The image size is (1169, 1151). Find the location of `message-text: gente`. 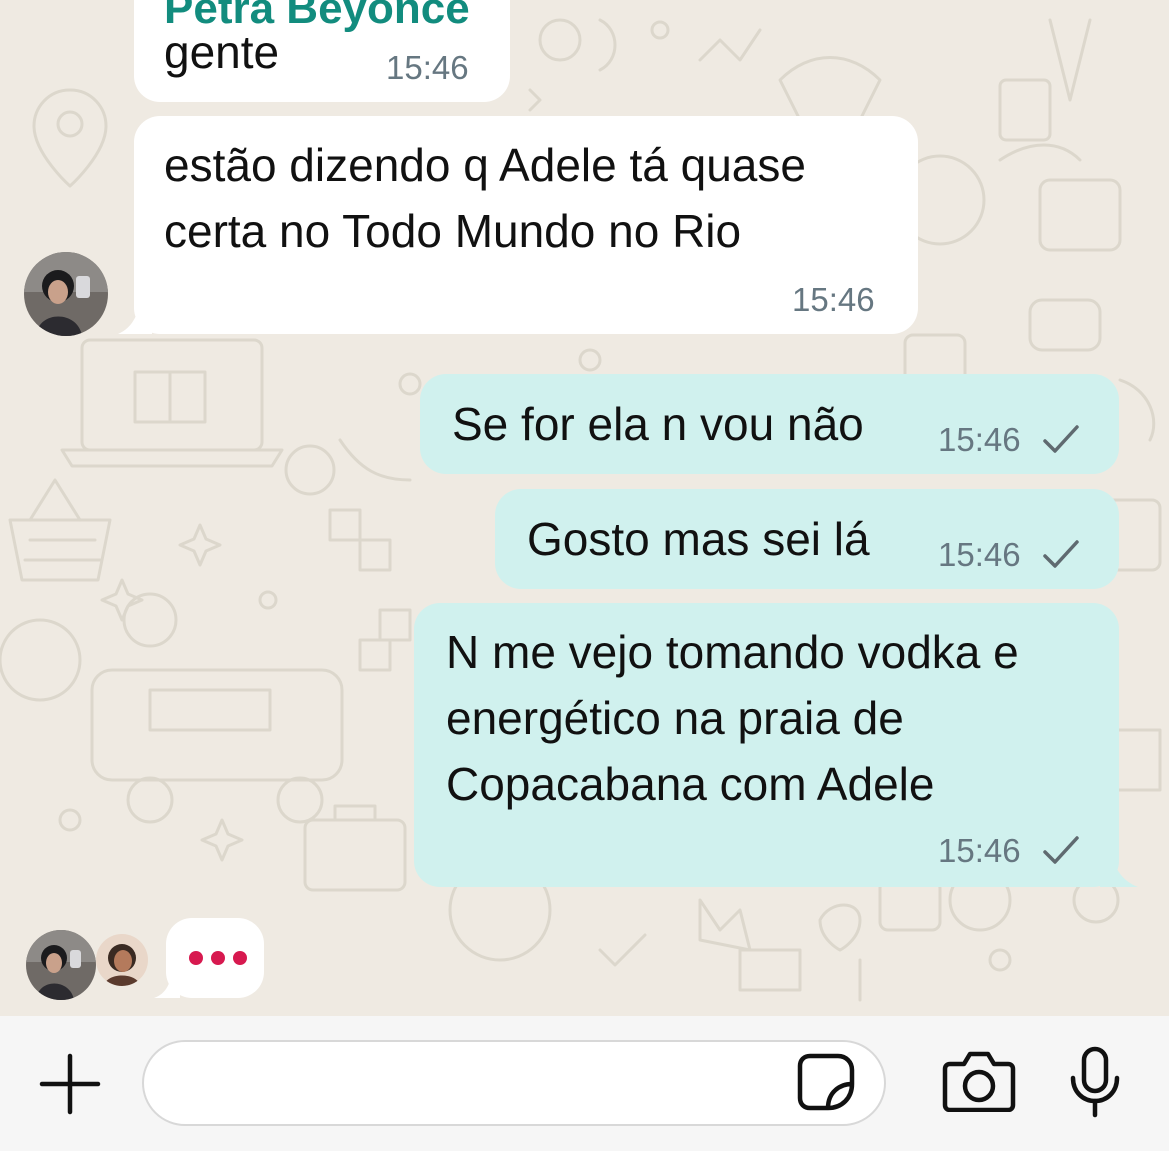

message-text: gente is located at coordinates (222, 52).